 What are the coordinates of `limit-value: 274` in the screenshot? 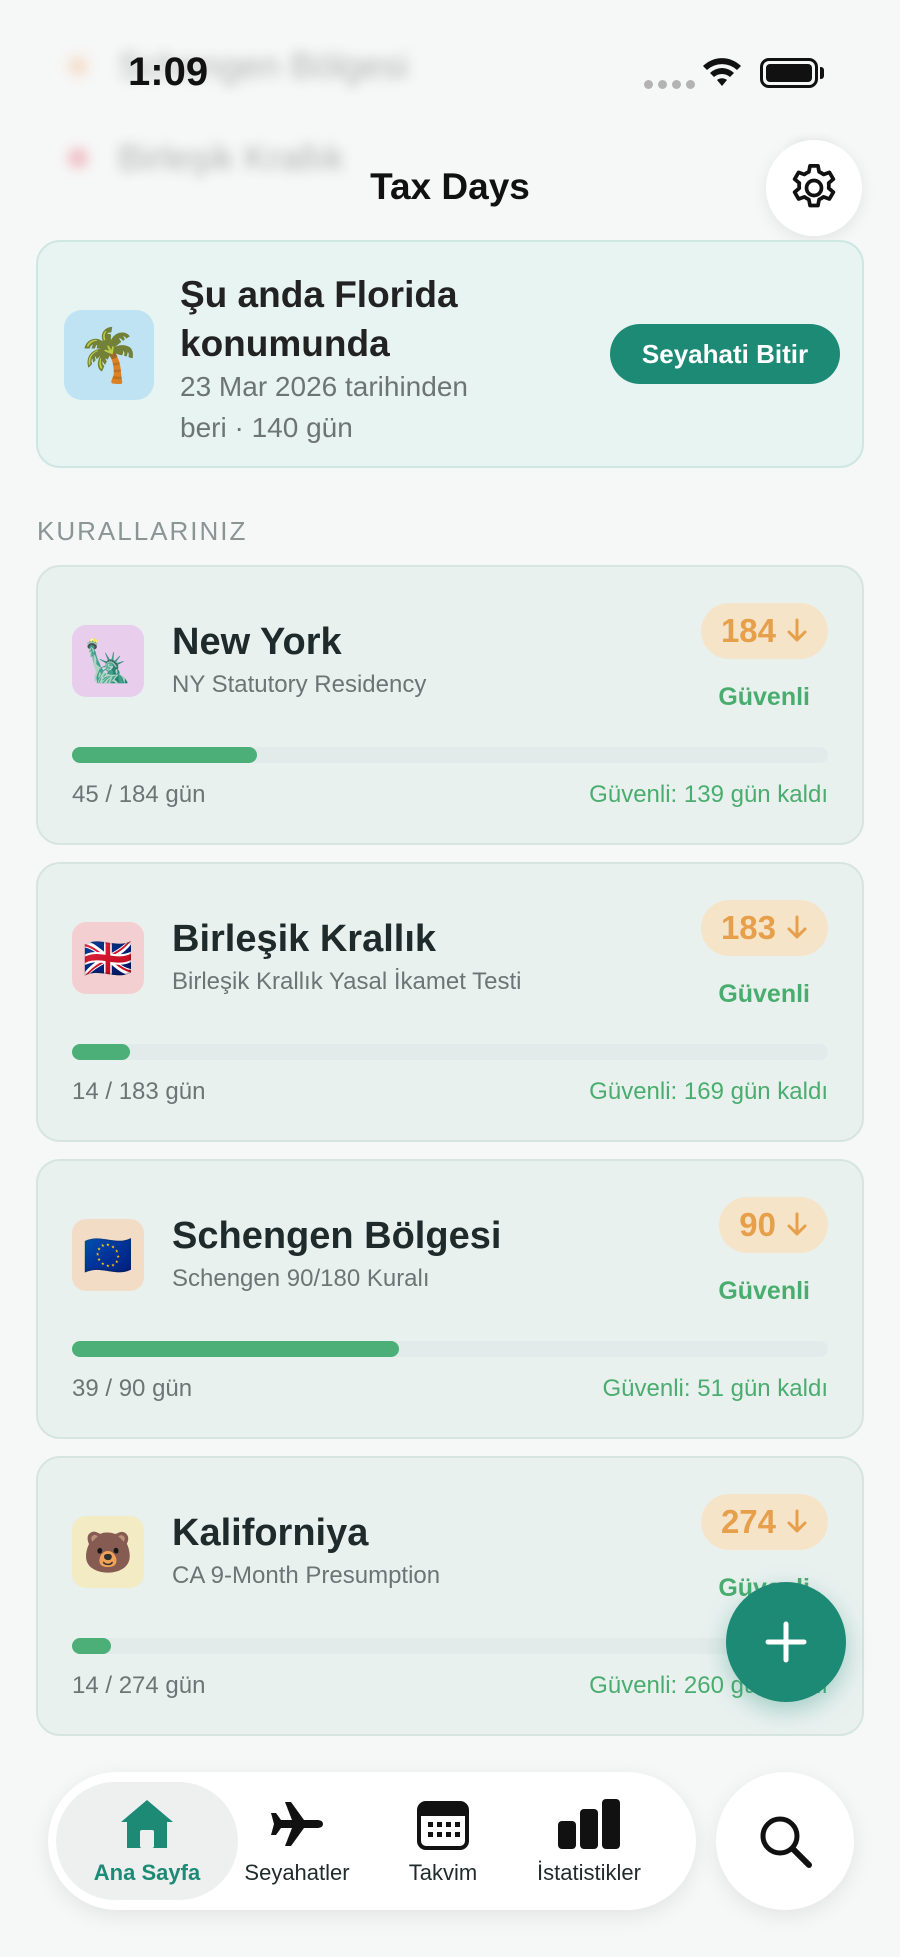 It's located at (748, 1521).